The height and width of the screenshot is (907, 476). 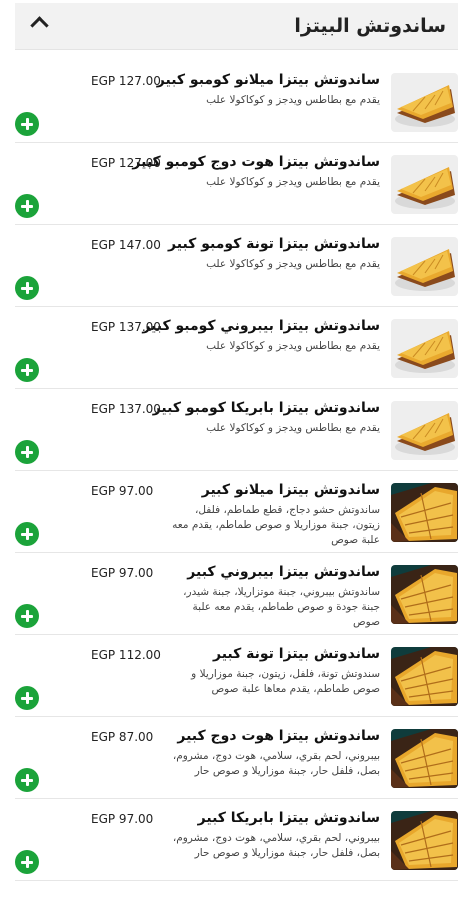 I want to click on item-name: ساندوتش بيتزا ميلانو كومبو كبير, so click(x=268, y=80).